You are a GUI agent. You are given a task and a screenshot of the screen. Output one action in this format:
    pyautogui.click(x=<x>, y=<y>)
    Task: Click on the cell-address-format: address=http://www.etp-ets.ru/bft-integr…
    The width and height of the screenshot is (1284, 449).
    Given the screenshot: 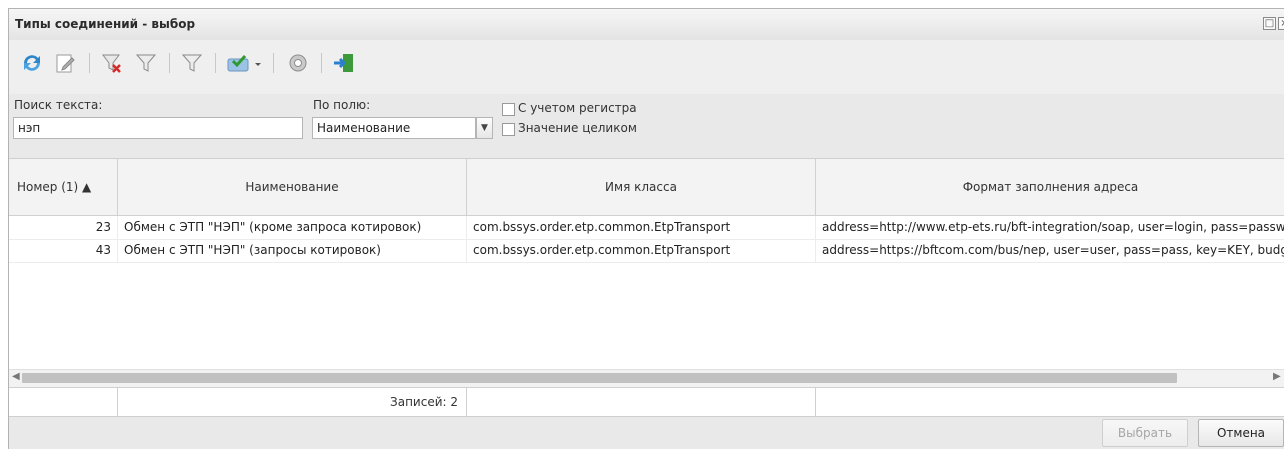 What is the action you would take?
    pyautogui.click(x=1053, y=227)
    